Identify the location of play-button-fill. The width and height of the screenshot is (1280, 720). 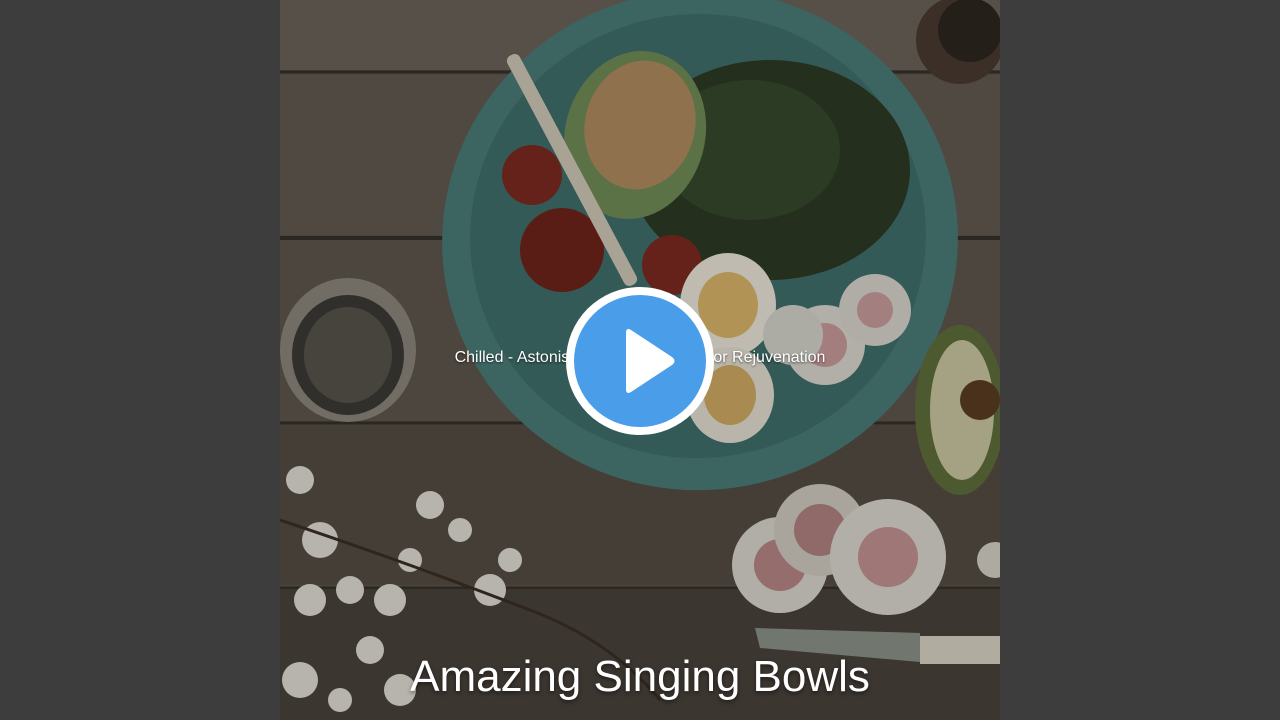
(640, 361).